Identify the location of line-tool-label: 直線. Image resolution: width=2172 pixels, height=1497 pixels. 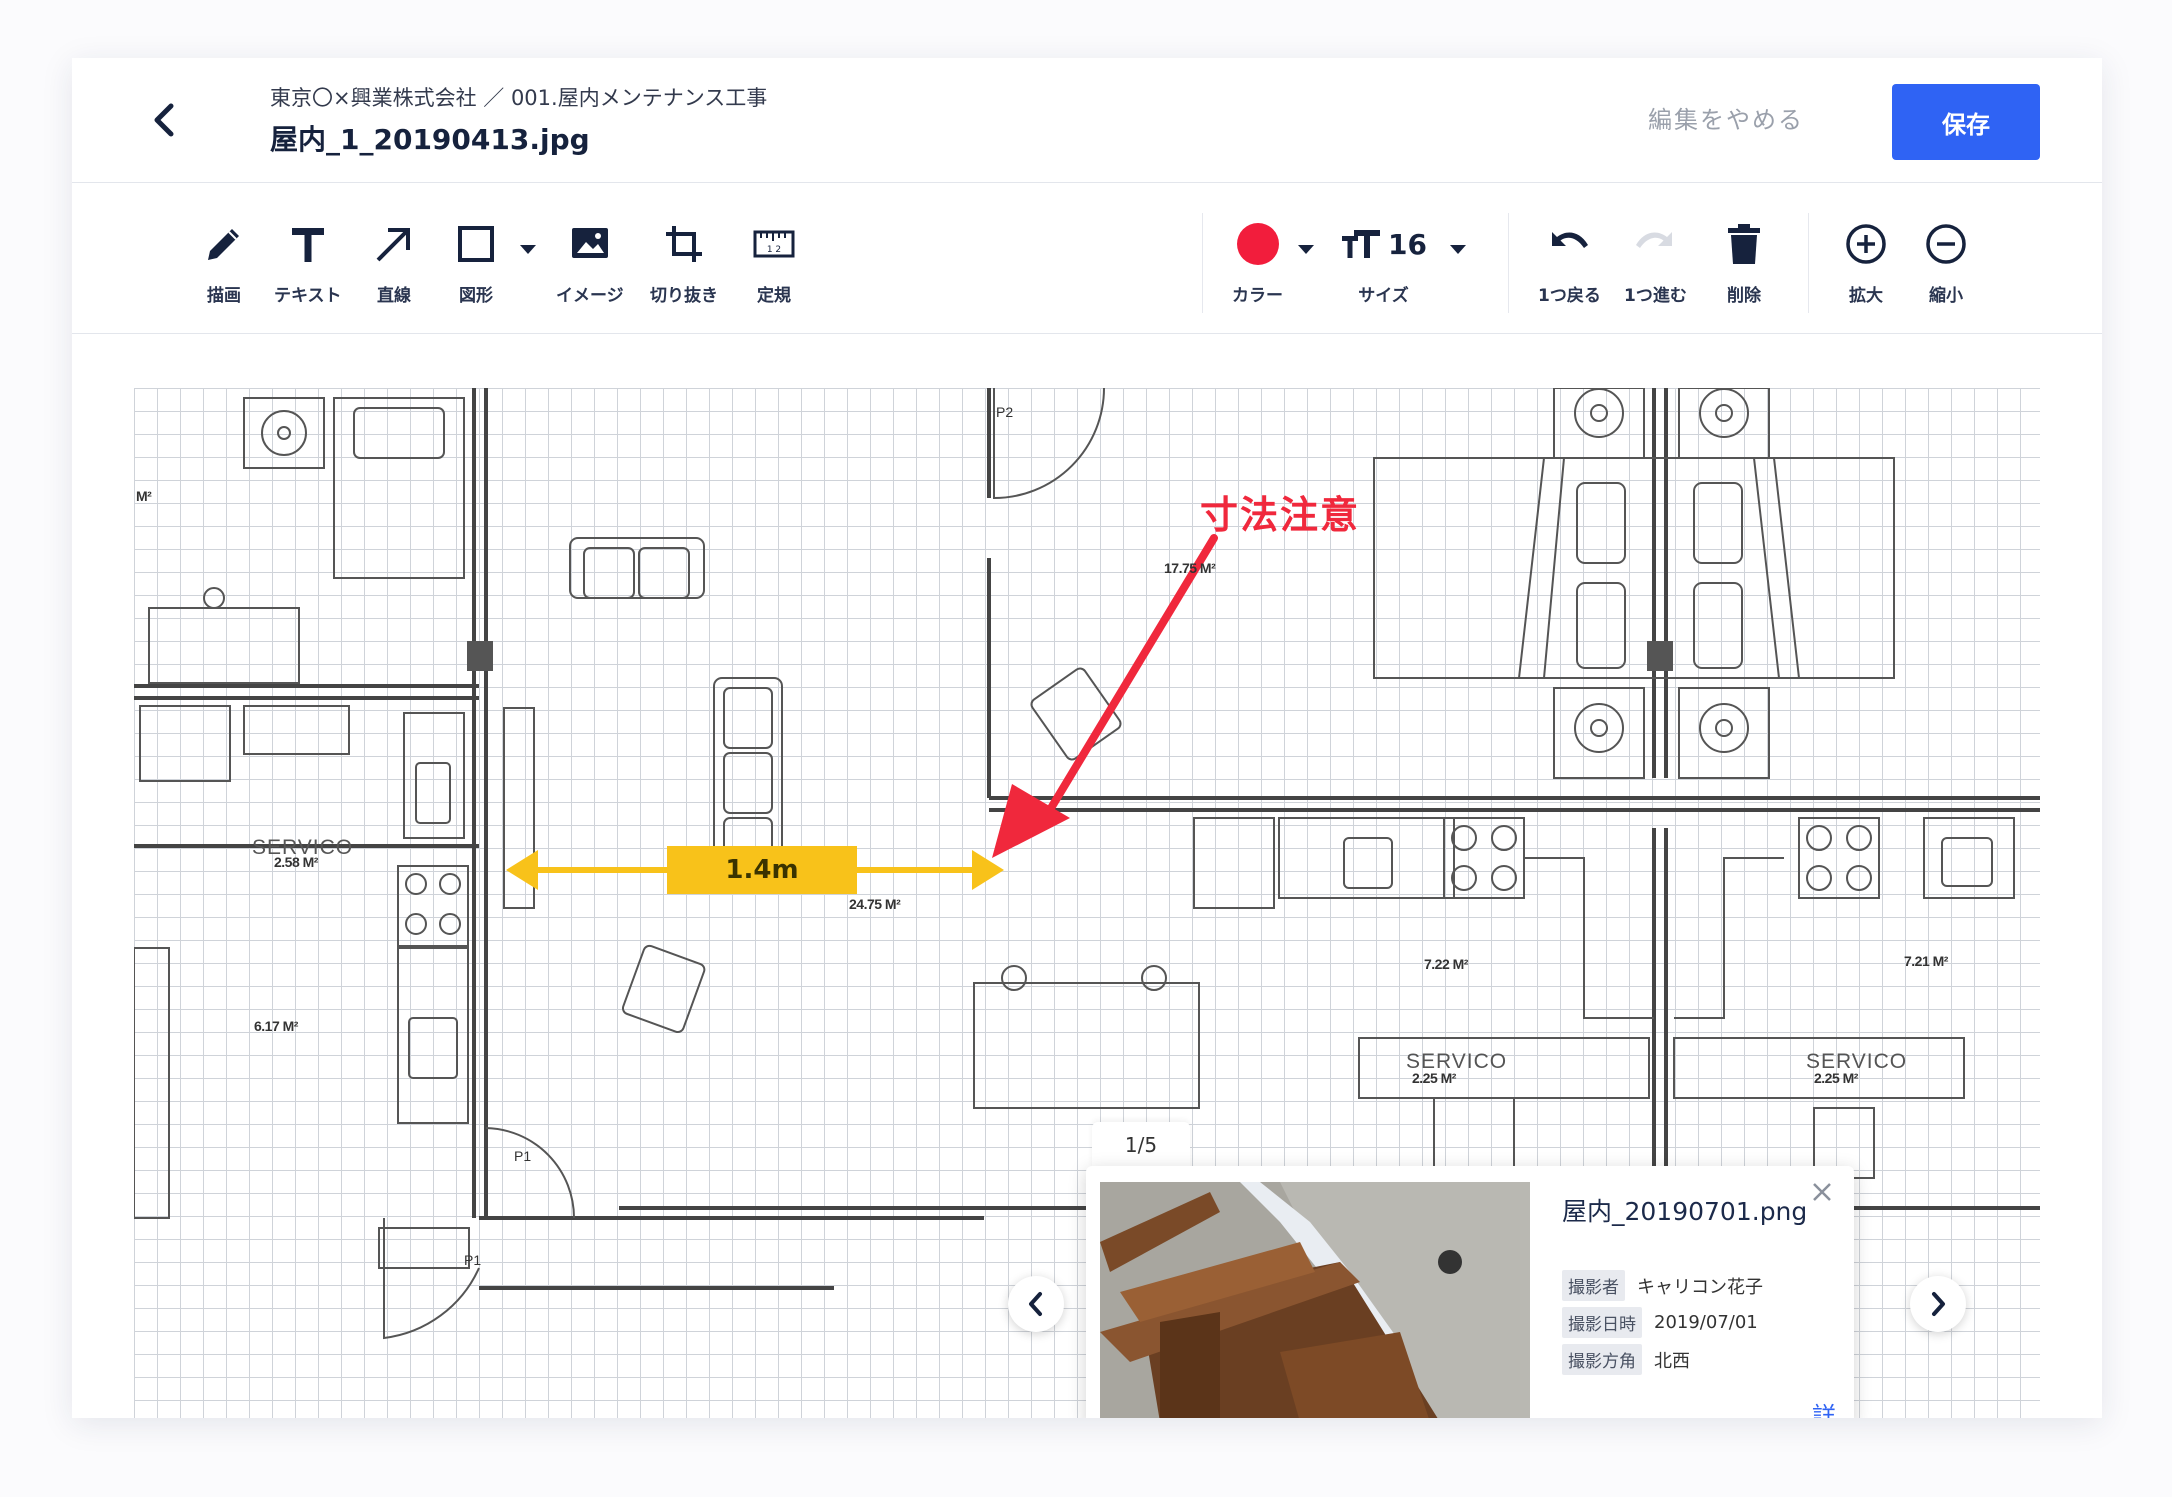
(394, 296).